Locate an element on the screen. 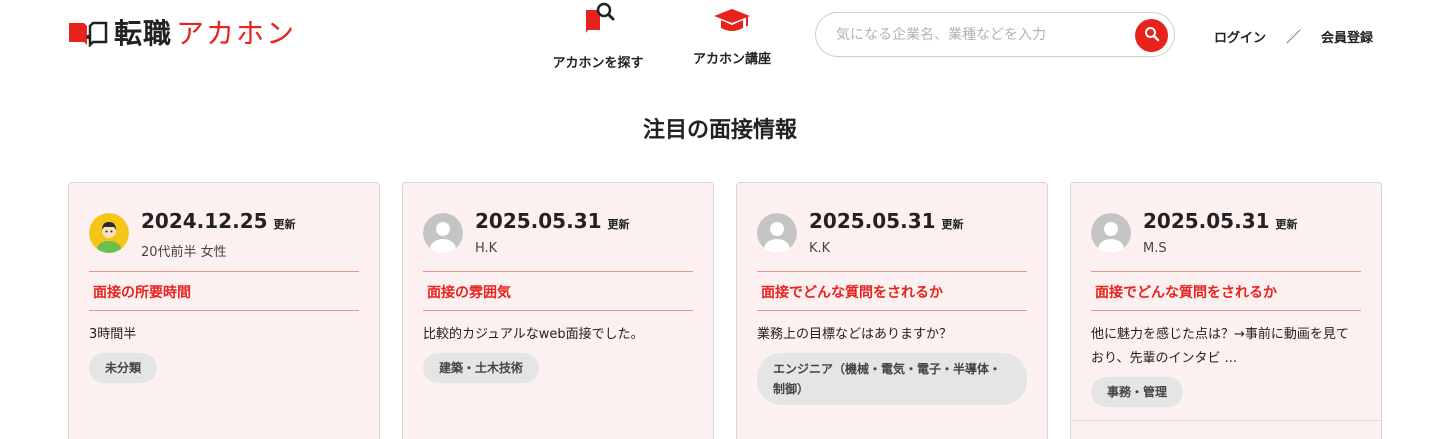 The width and height of the screenshot is (1440, 439). card-topic: 面接の雰囲気 is located at coordinates (558, 291).